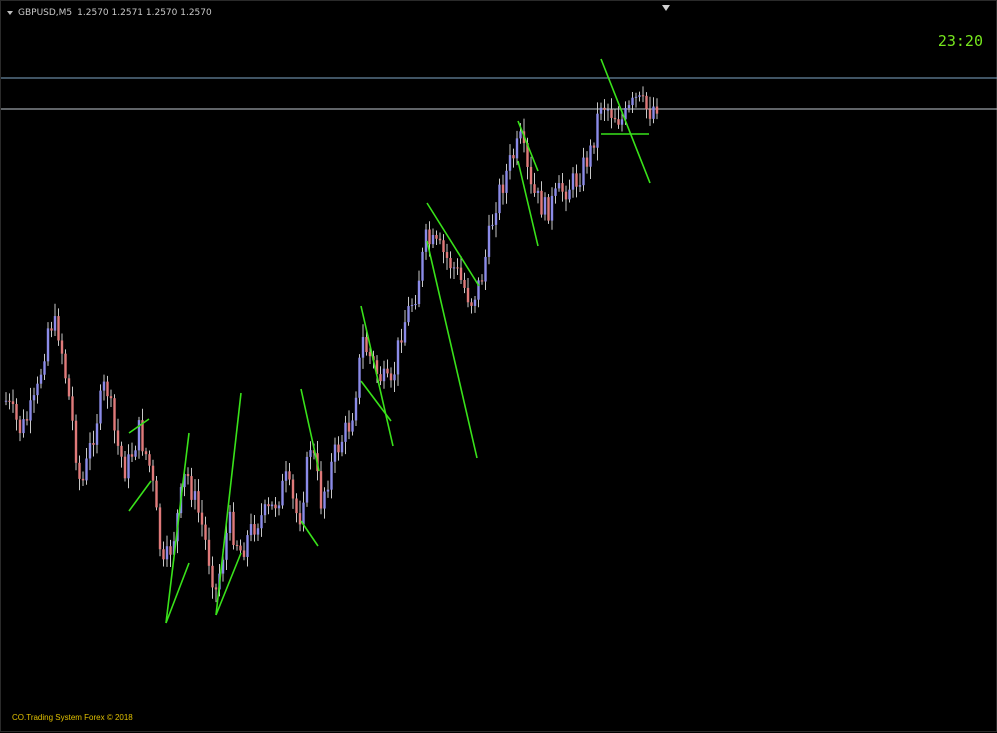 This screenshot has width=997, height=733. Describe the element at coordinates (960, 41) in the screenshot. I see `candle-timer: 23:20` at that location.